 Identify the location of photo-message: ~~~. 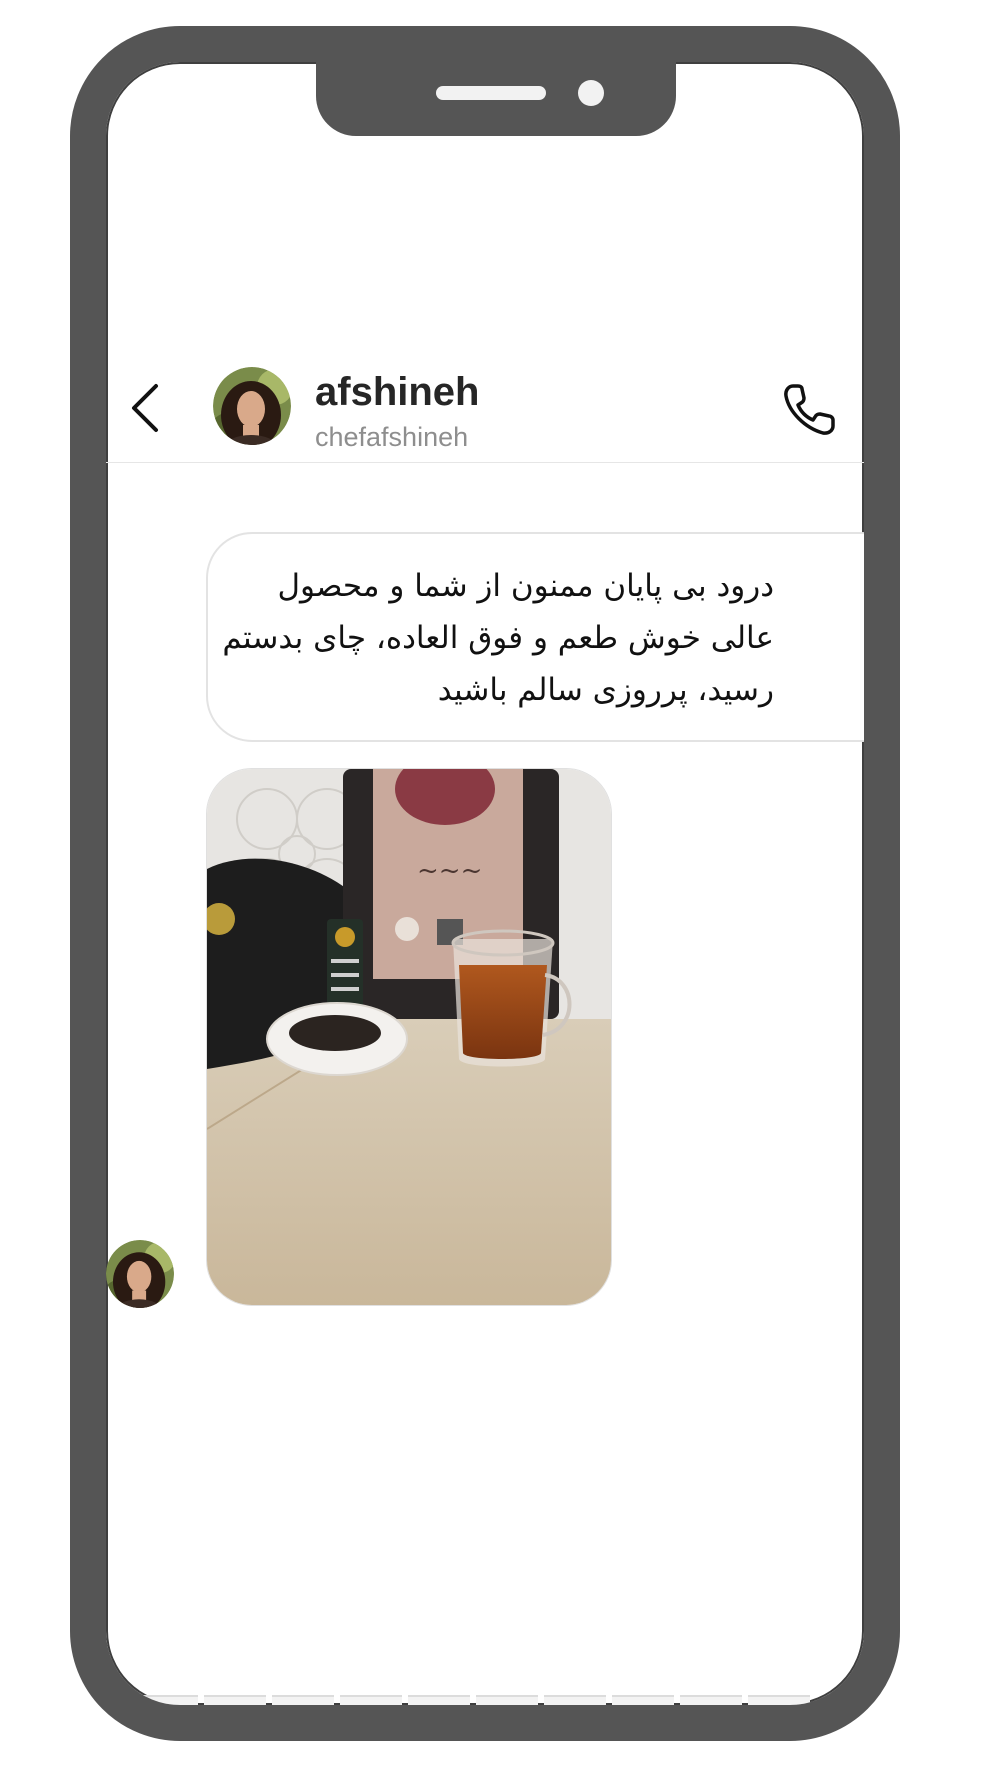
(409, 1037).